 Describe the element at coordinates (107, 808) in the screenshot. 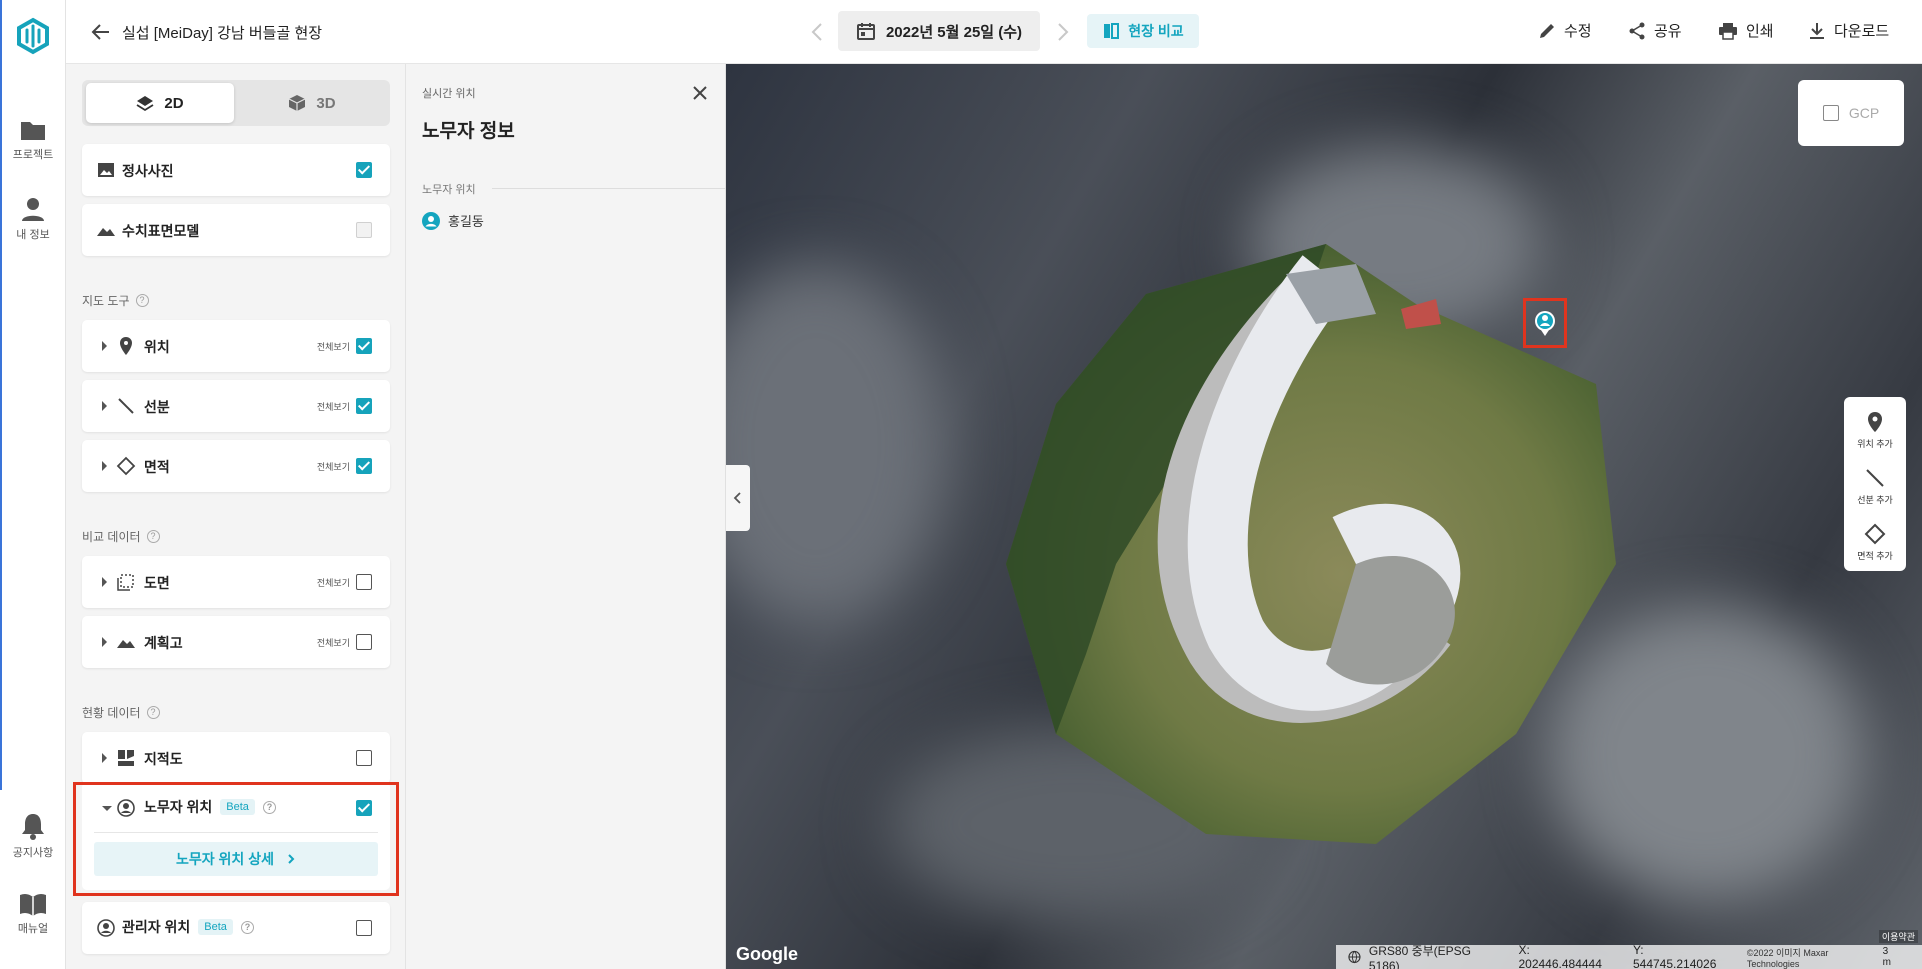

I see `collapse-caret-icon` at that location.